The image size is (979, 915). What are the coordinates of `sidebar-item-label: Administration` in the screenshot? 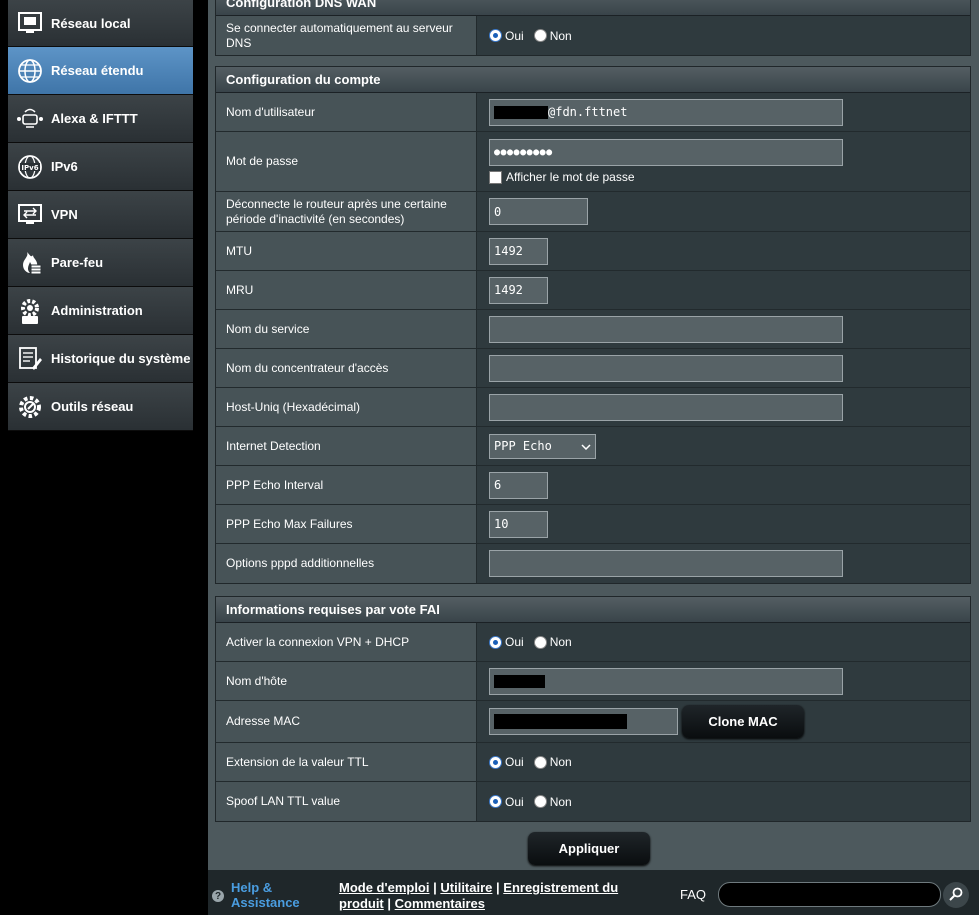 It's located at (97, 310).